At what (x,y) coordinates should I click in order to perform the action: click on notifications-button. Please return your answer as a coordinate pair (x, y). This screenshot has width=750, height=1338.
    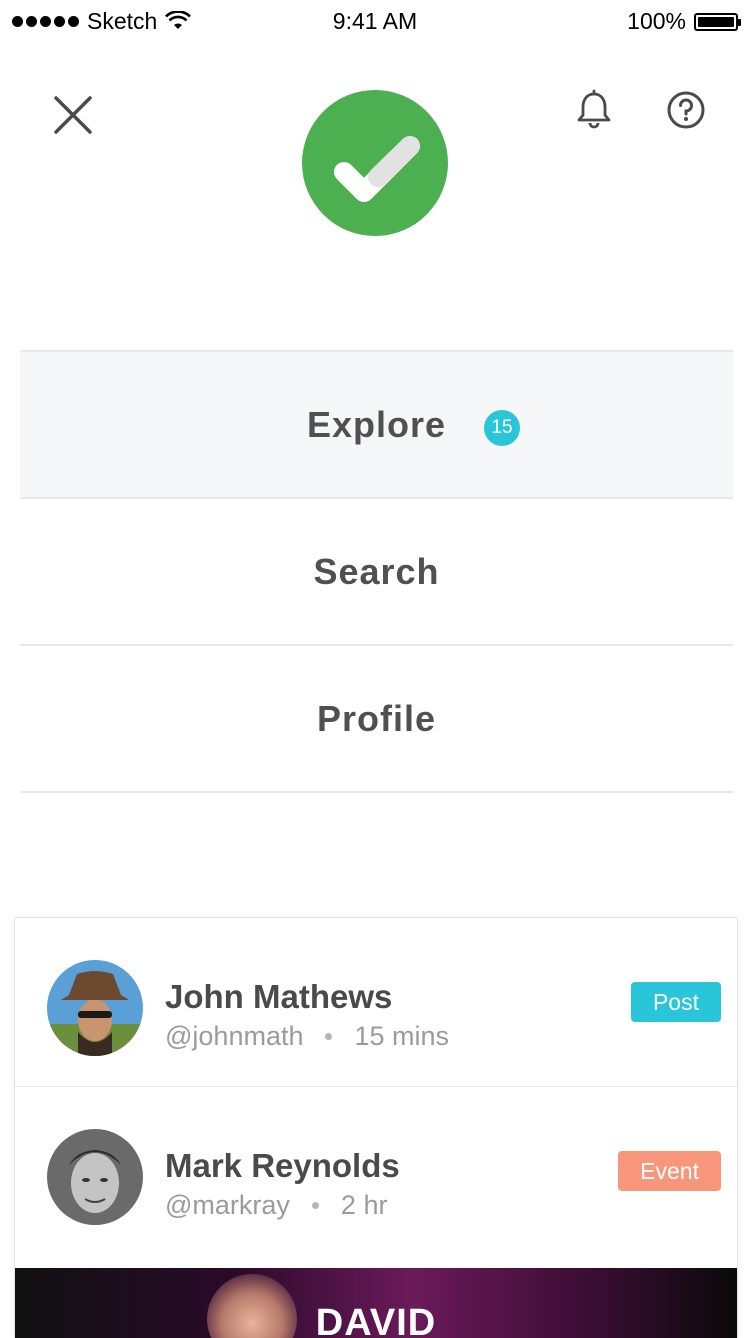
    Looking at the image, I should click on (594, 110).